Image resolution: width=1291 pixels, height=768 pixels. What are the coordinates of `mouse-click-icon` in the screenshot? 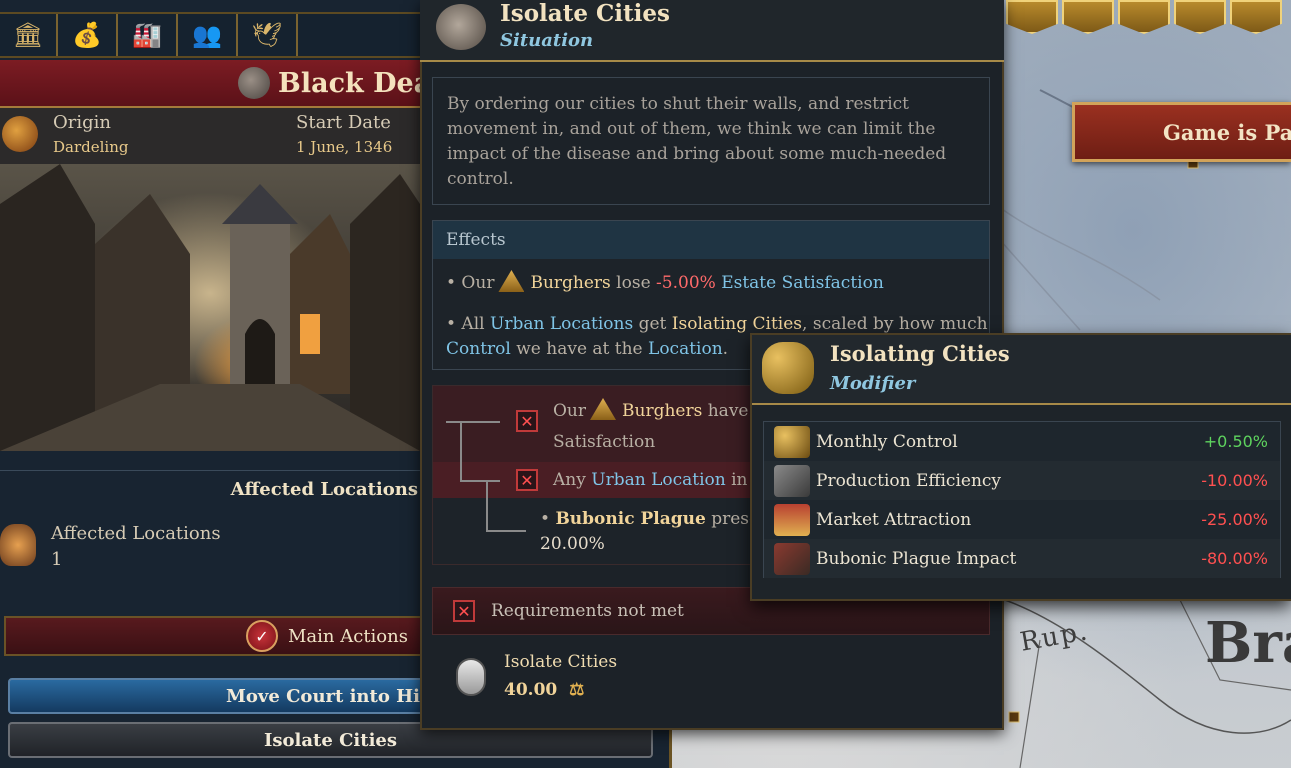 It's located at (471, 677).